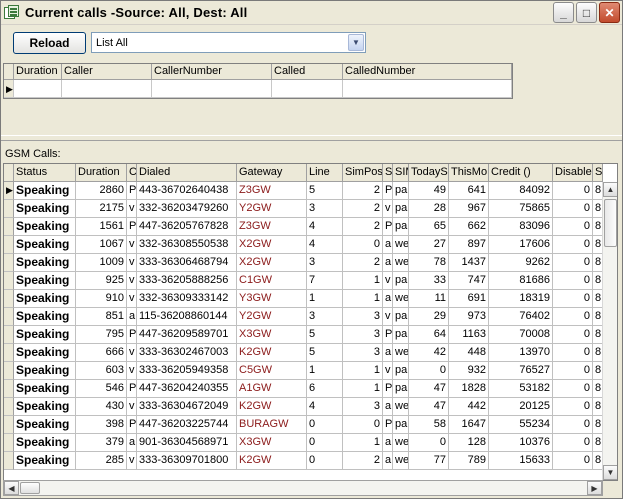 This screenshot has height=501, width=629. I want to click on cell-credit: 10376, so click(521, 443).